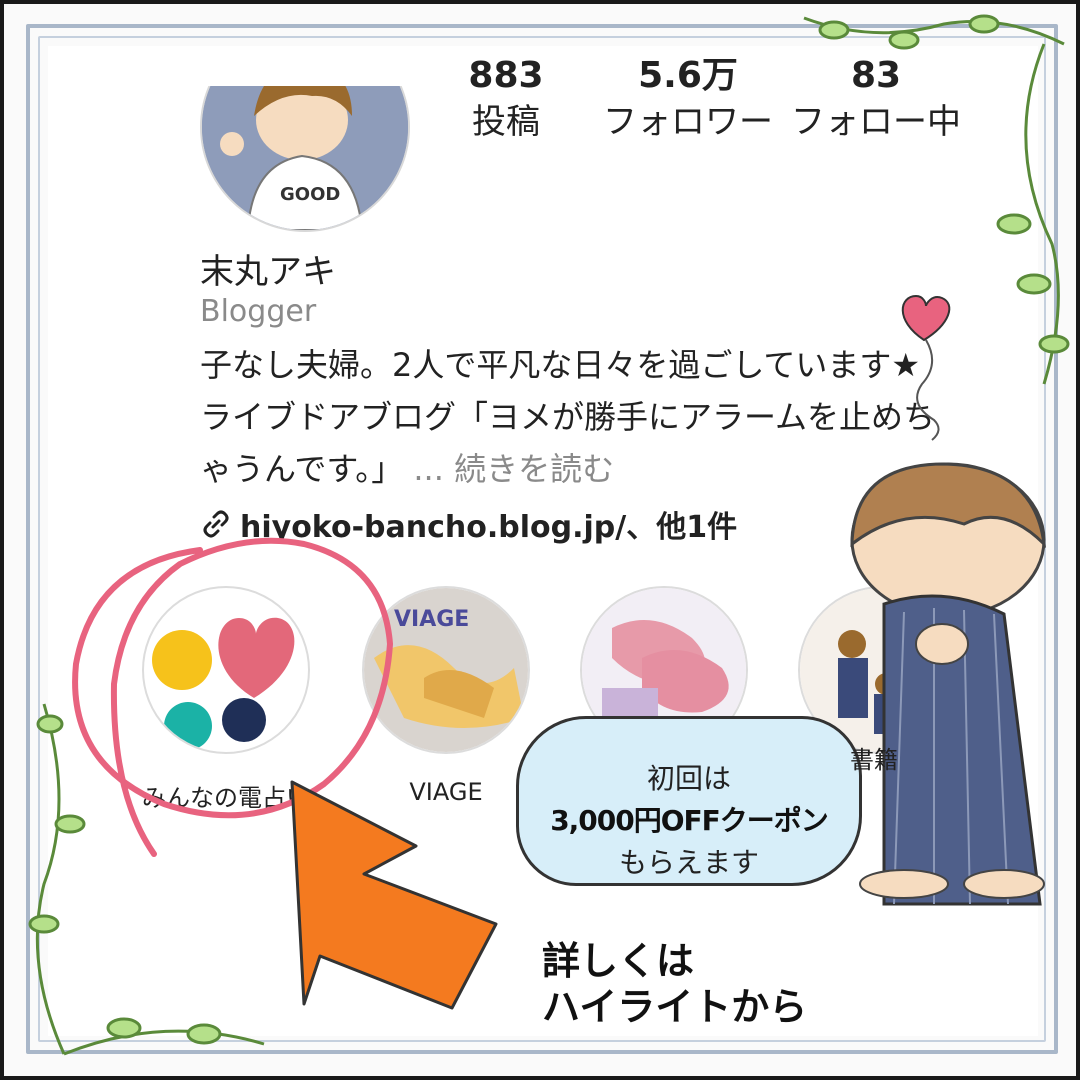 Image resolution: width=1080 pixels, height=1080 pixels. What do you see at coordinates (688, 778) in the screenshot?
I see `coupon-line-1: 初回は` at bounding box center [688, 778].